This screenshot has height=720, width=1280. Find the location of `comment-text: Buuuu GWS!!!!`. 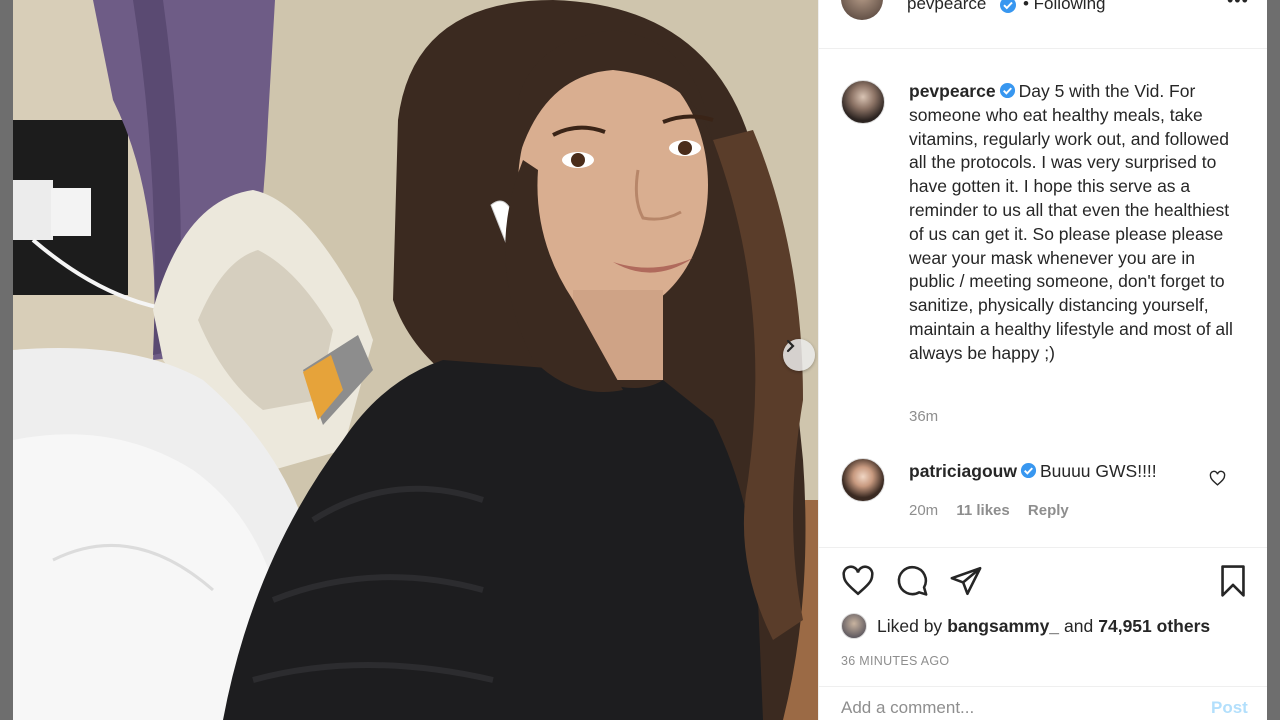

comment-text: Buuuu GWS!!!! is located at coordinates (1098, 471).